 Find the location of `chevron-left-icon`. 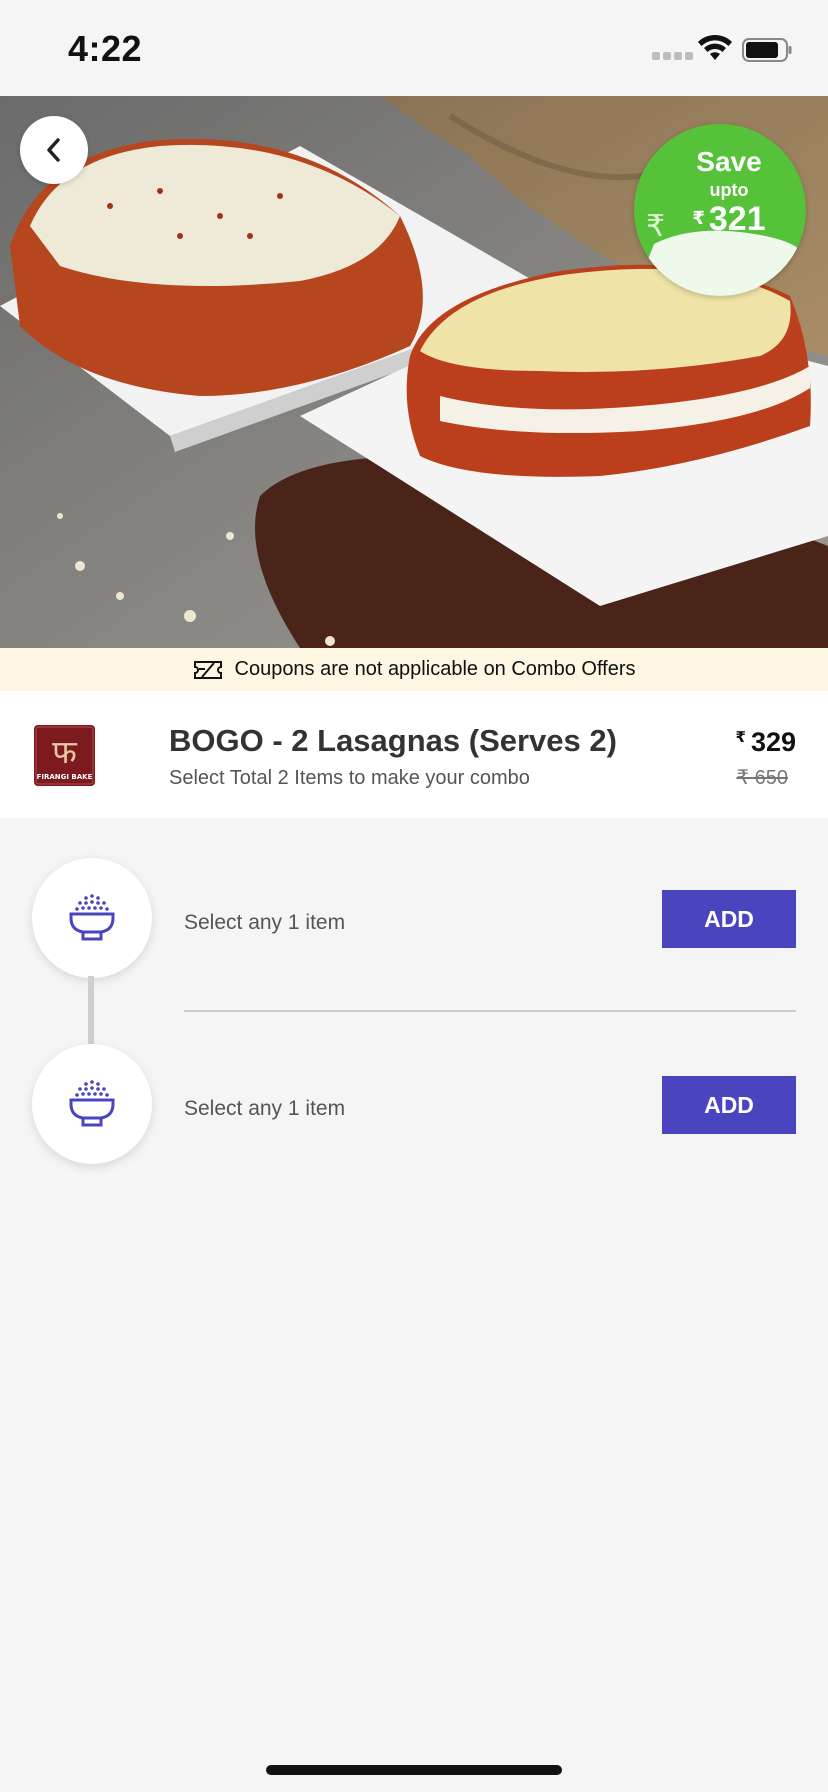

chevron-left-icon is located at coordinates (53, 150).